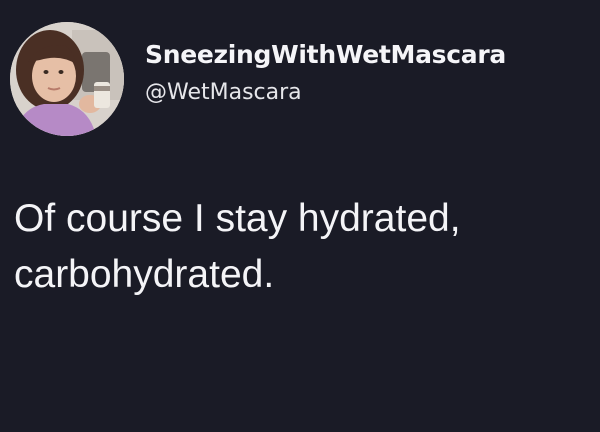 The height and width of the screenshot is (432, 600). Describe the element at coordinates (325, 55) in the screenshot. I see `author-display-name: SneezingWithWetMascara` at that location.